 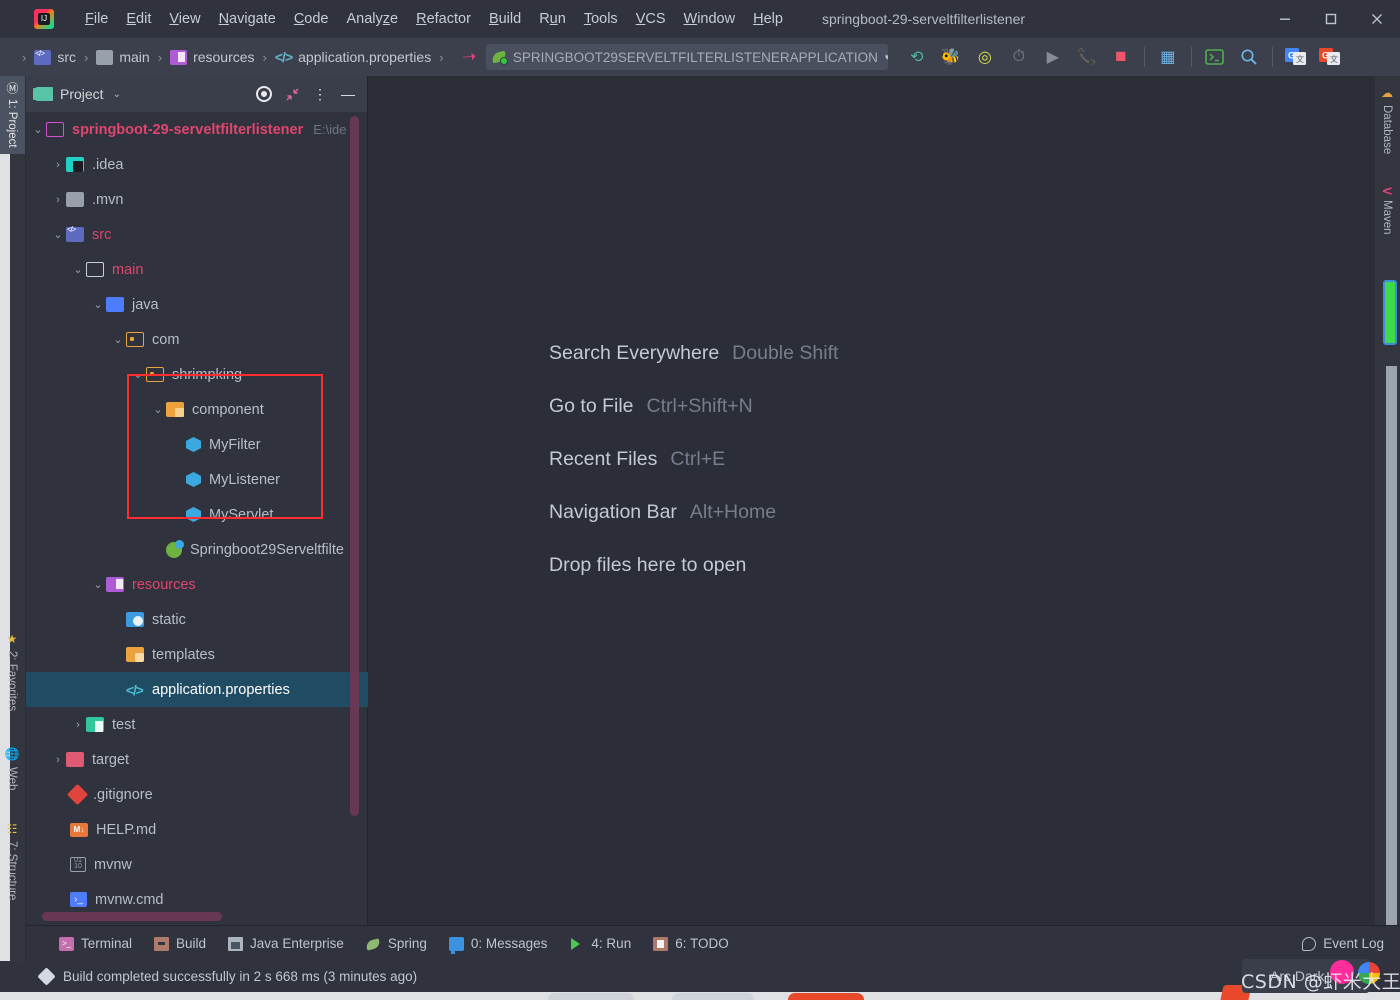 I want to click on bottom-tab-build: Build, so click(x=180, y=943).